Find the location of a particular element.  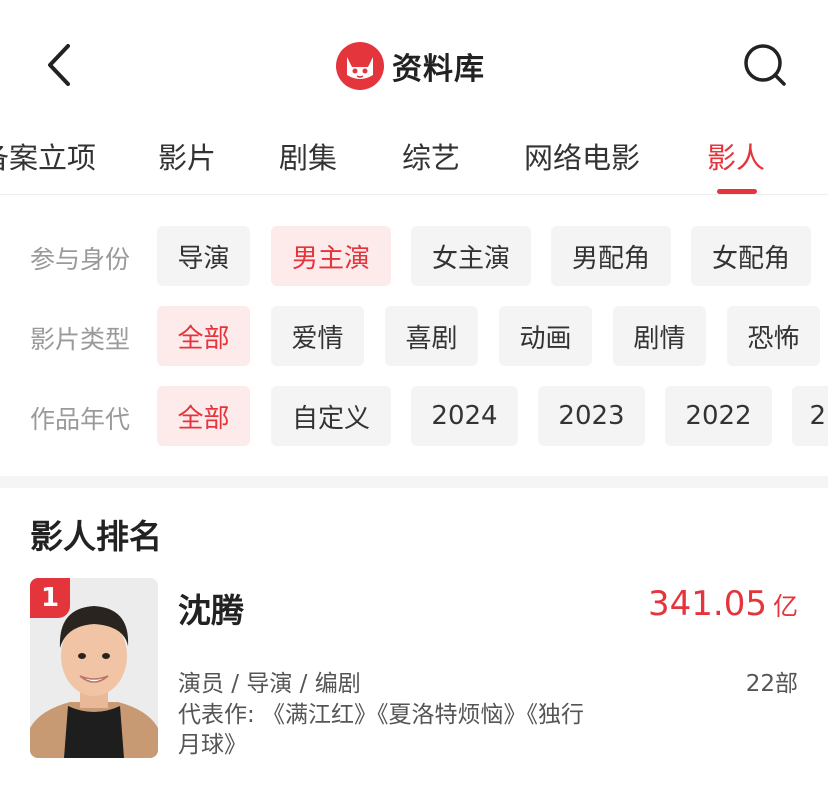

chip-era-2023: 2023 is located at coordinates (591, 416).